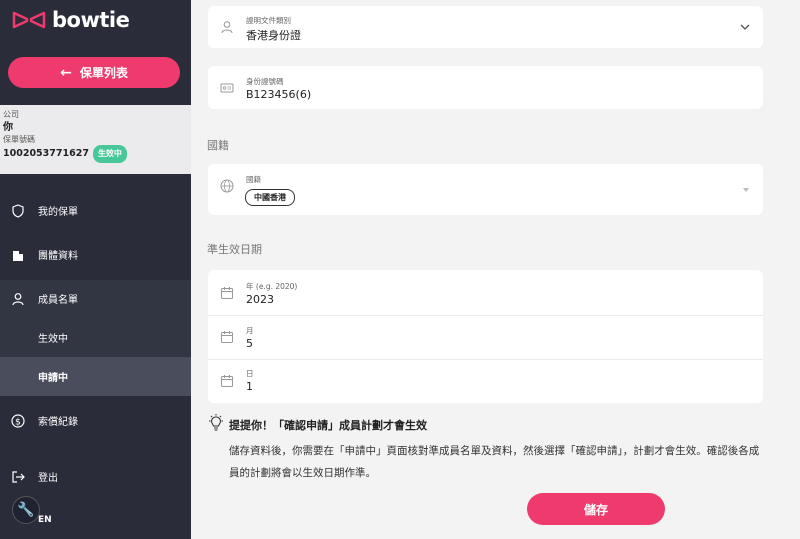  Describe the element at coordinates (745, 27) in the screenshot. I see `chevron-down-icon` at that location.